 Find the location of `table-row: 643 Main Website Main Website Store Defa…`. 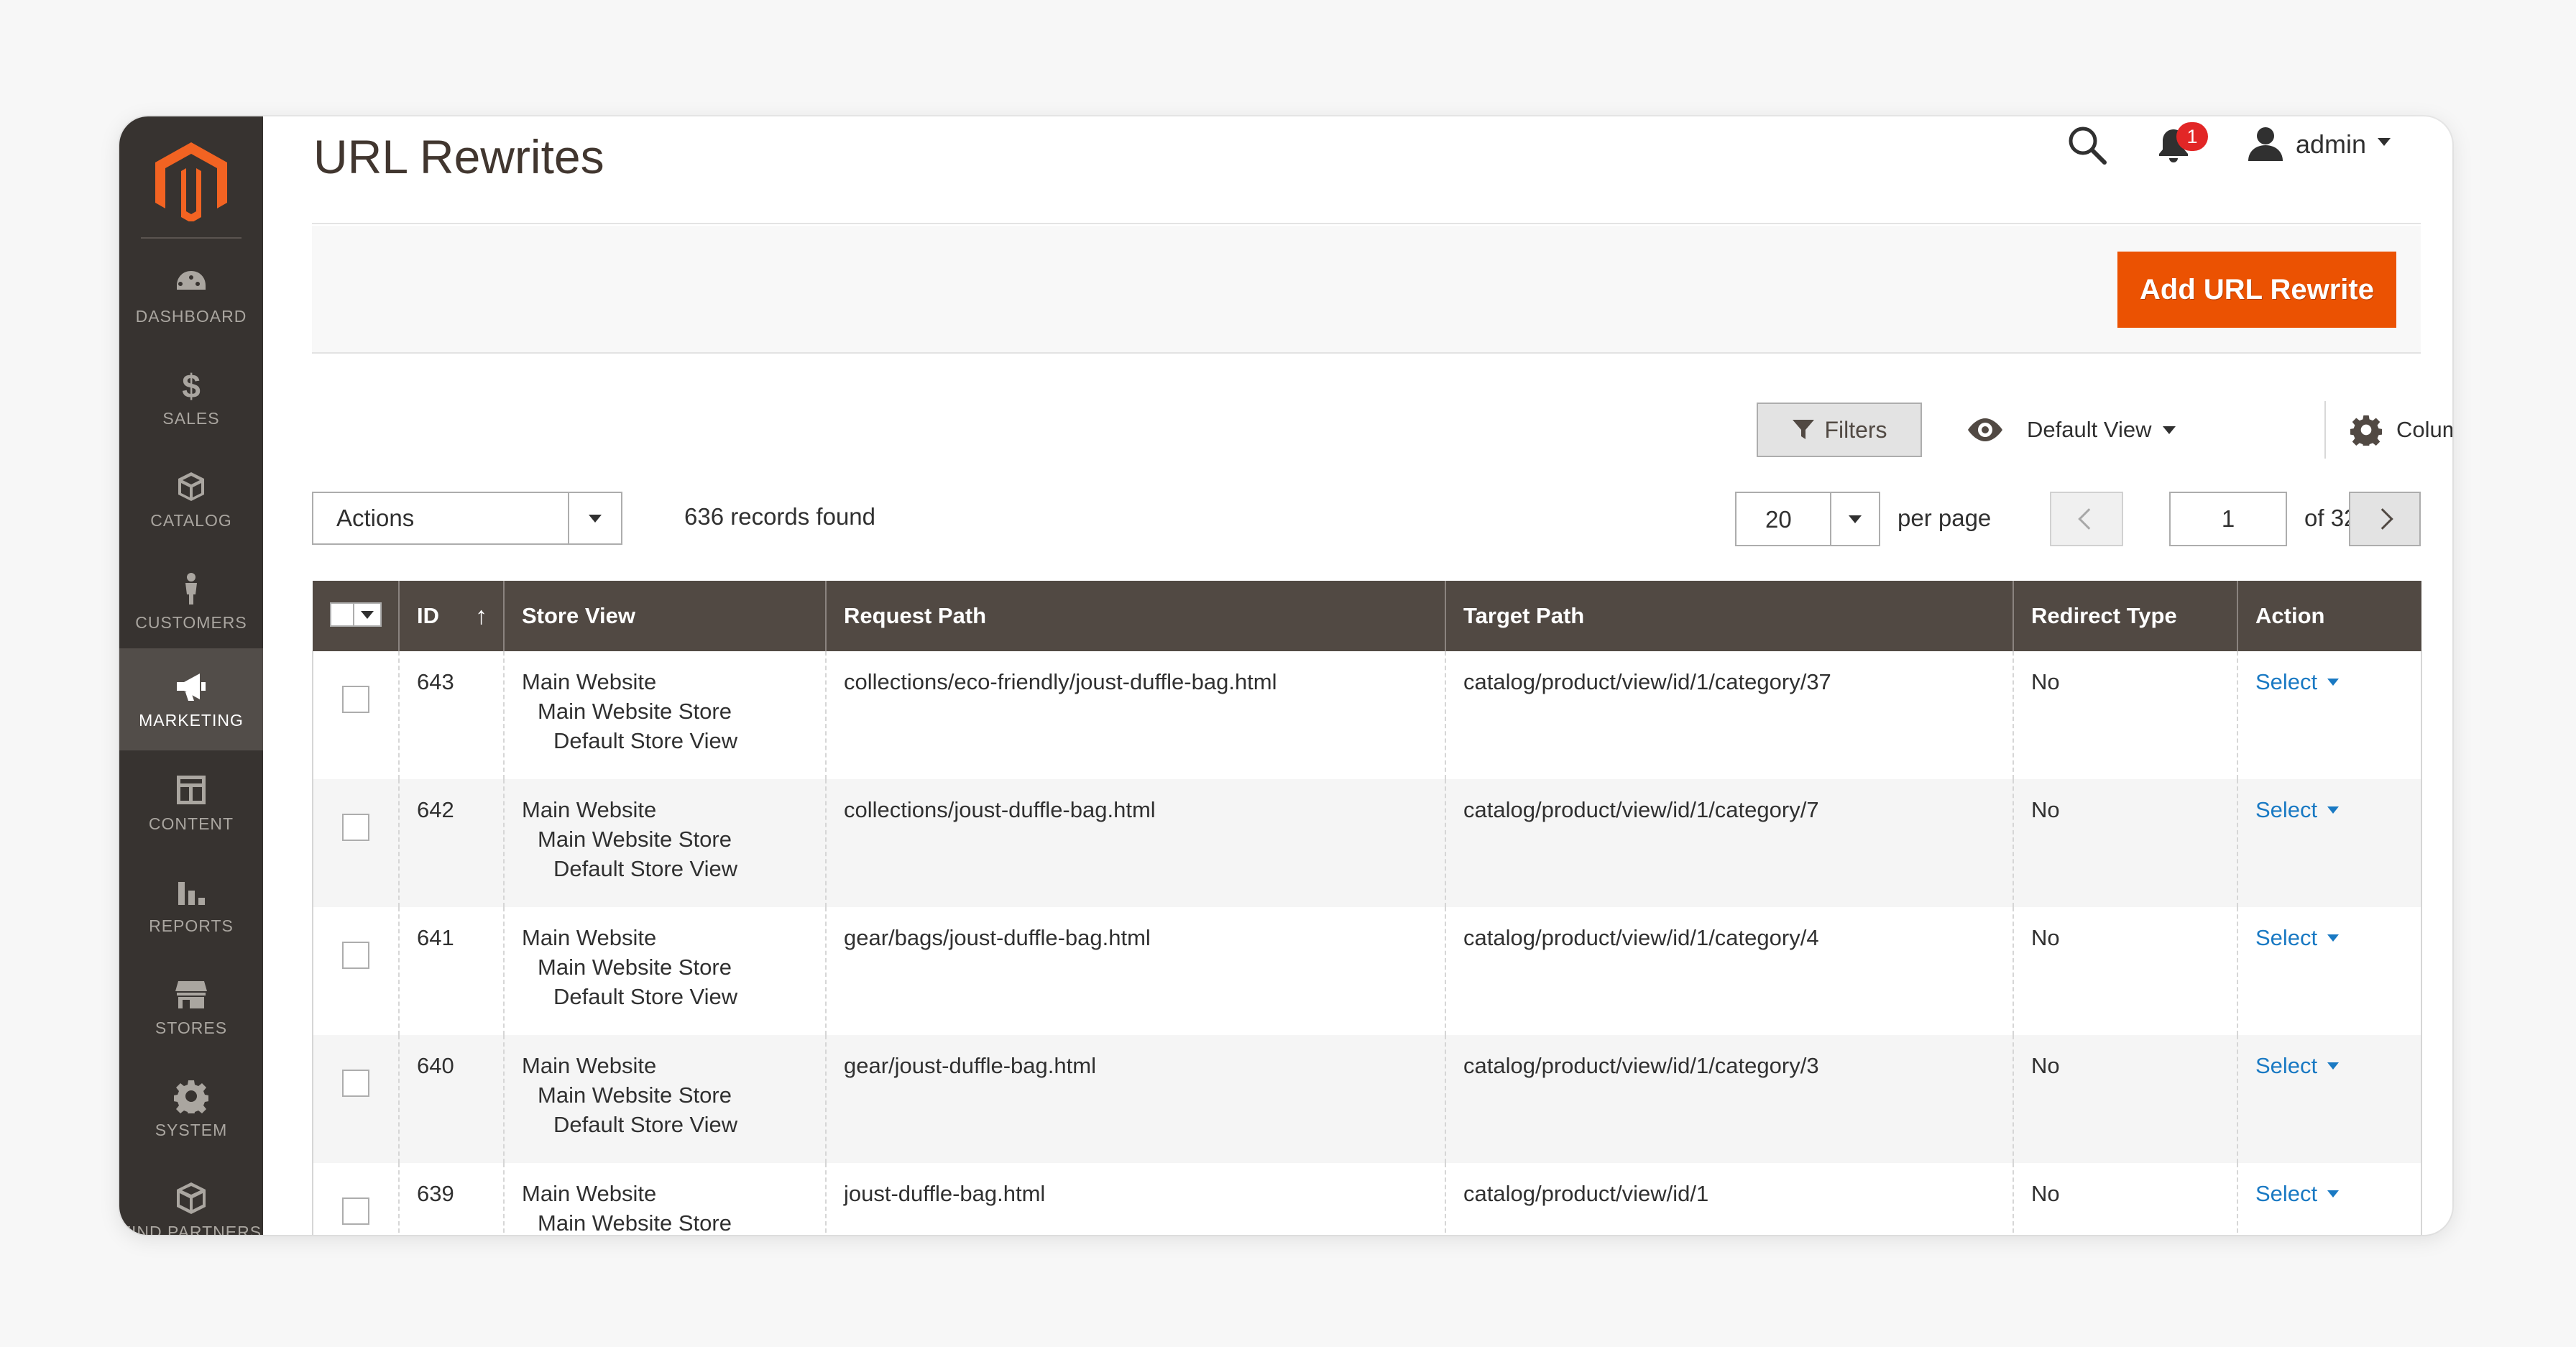

table-row: 643 Main Website Main Website Store Defa… is located at coordinates (1367, 715).